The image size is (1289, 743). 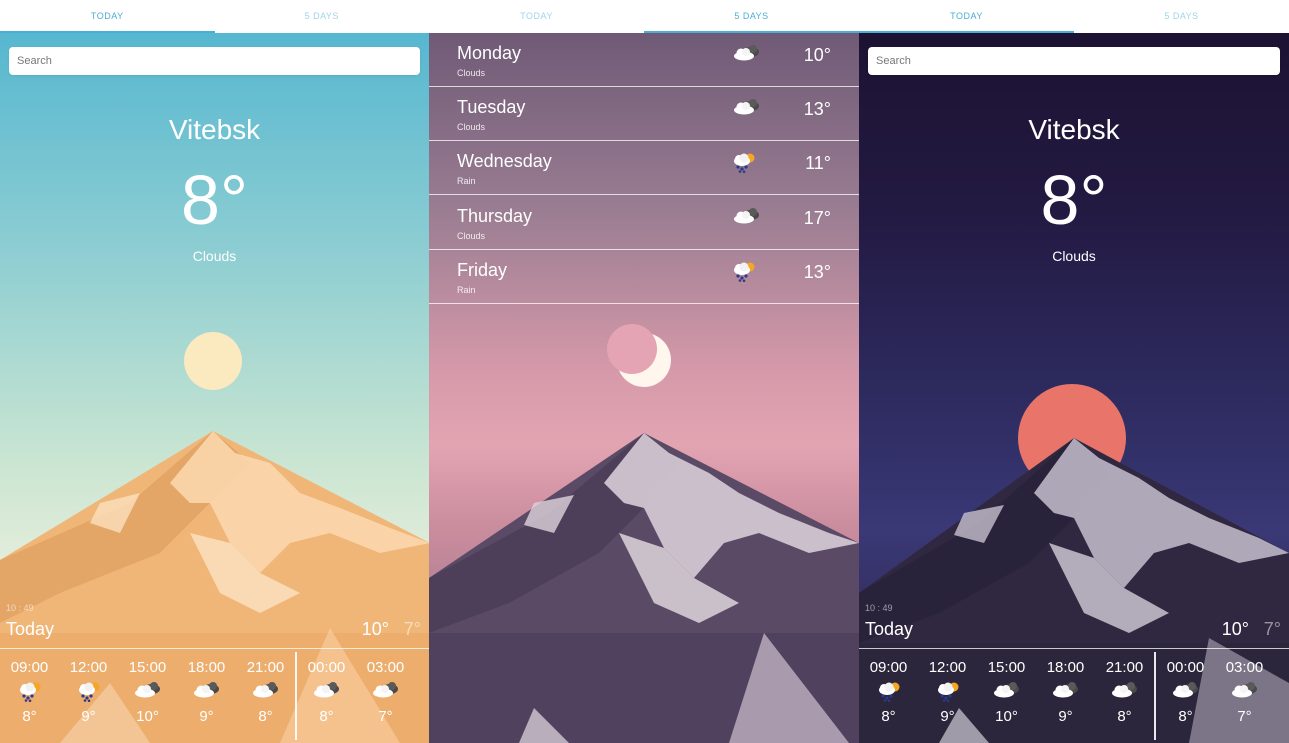 What do you see at coordinates (644, 223) in the screenshot?
I see `day-row: Thursday Clouds 17°` at bounding box center [644, 223].